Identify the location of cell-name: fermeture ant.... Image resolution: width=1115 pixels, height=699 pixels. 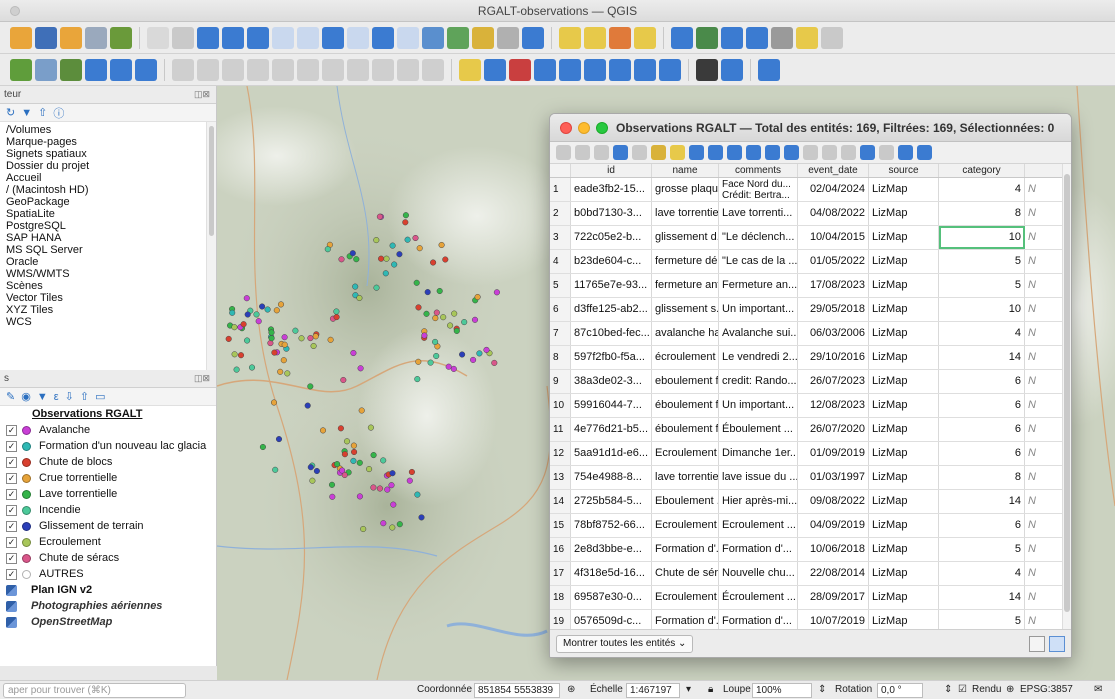
(685, 285).